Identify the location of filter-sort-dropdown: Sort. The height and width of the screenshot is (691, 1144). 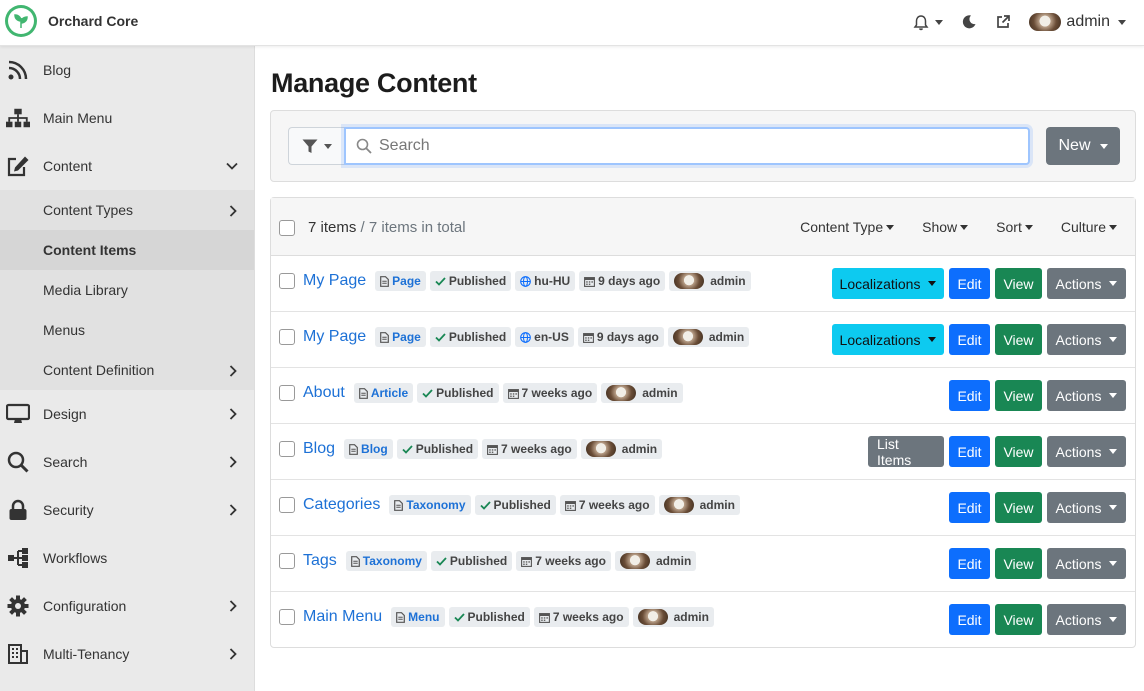
(1014, 227).